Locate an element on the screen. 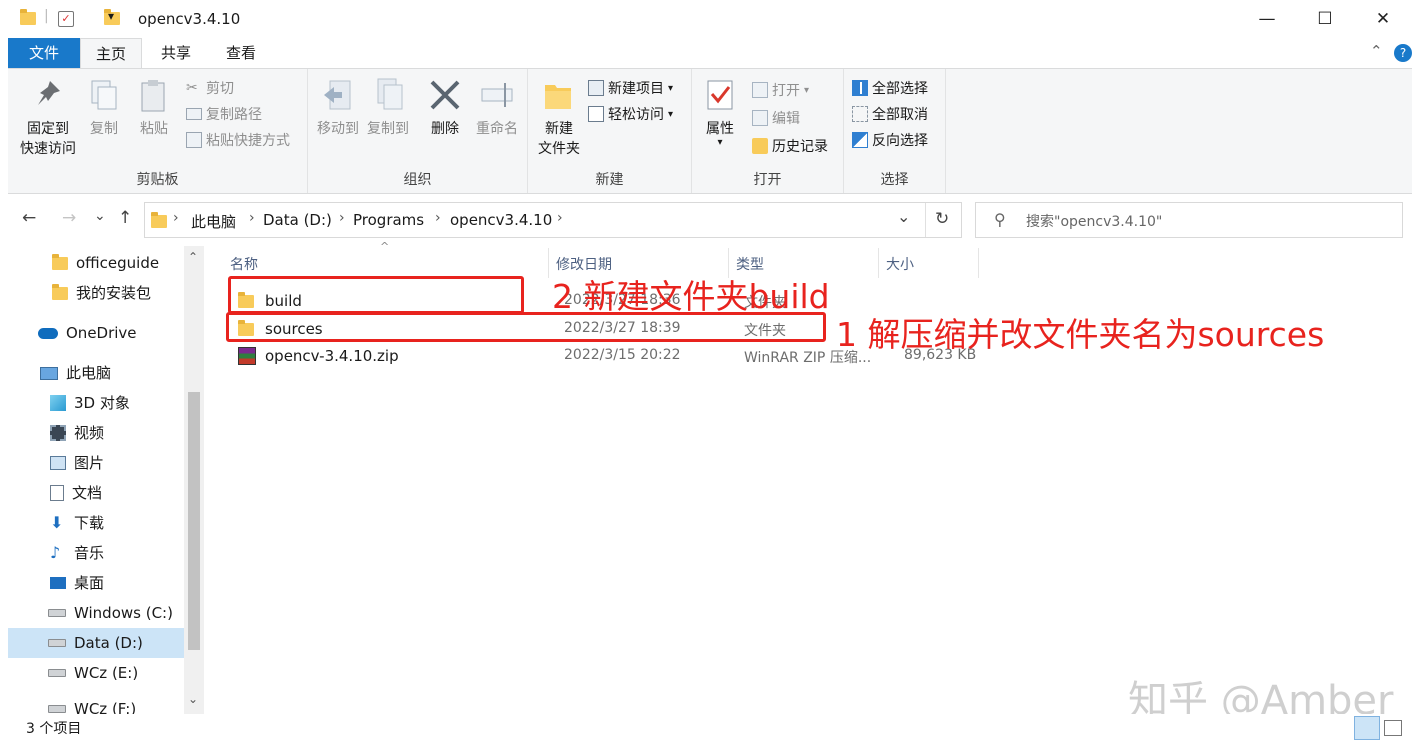 The width and height of the screenshot is (1424, 750). scroll-up-icon: ⌃ is located at coordinates (193, 257).